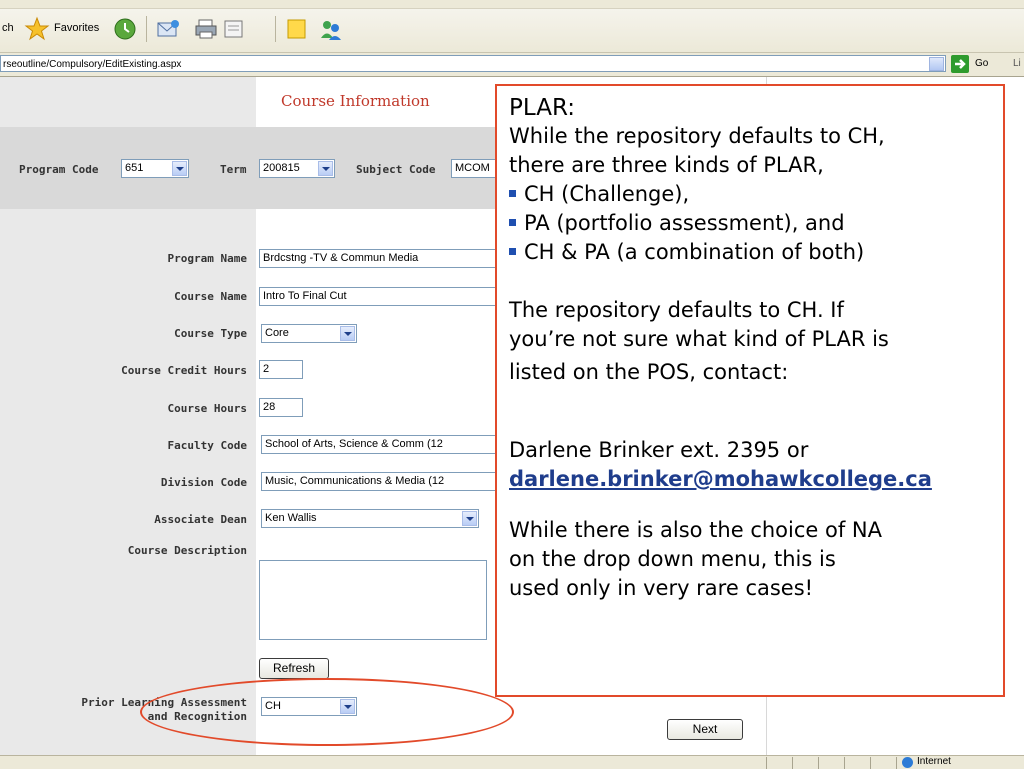 The width and height of the screenshot is (1024, 769). Describe the element at coordinates (291, 518) in the screenshot. I see `associate-dean-value: Ken Wallis` at that location.